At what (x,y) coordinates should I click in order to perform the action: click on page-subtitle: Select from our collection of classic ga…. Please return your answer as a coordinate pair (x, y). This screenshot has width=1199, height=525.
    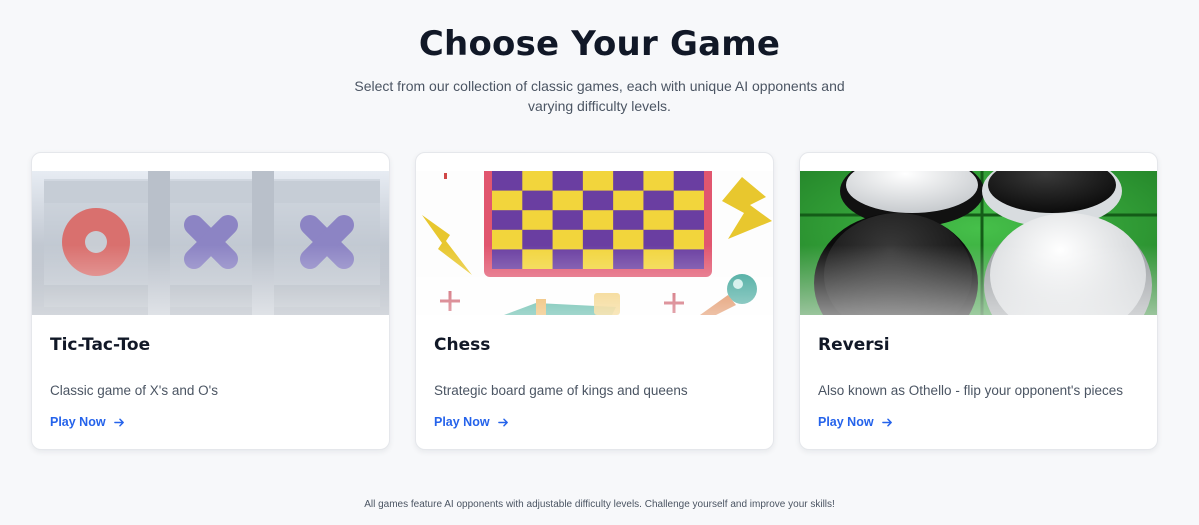
    Looking at the image, I should click on (599, 96).